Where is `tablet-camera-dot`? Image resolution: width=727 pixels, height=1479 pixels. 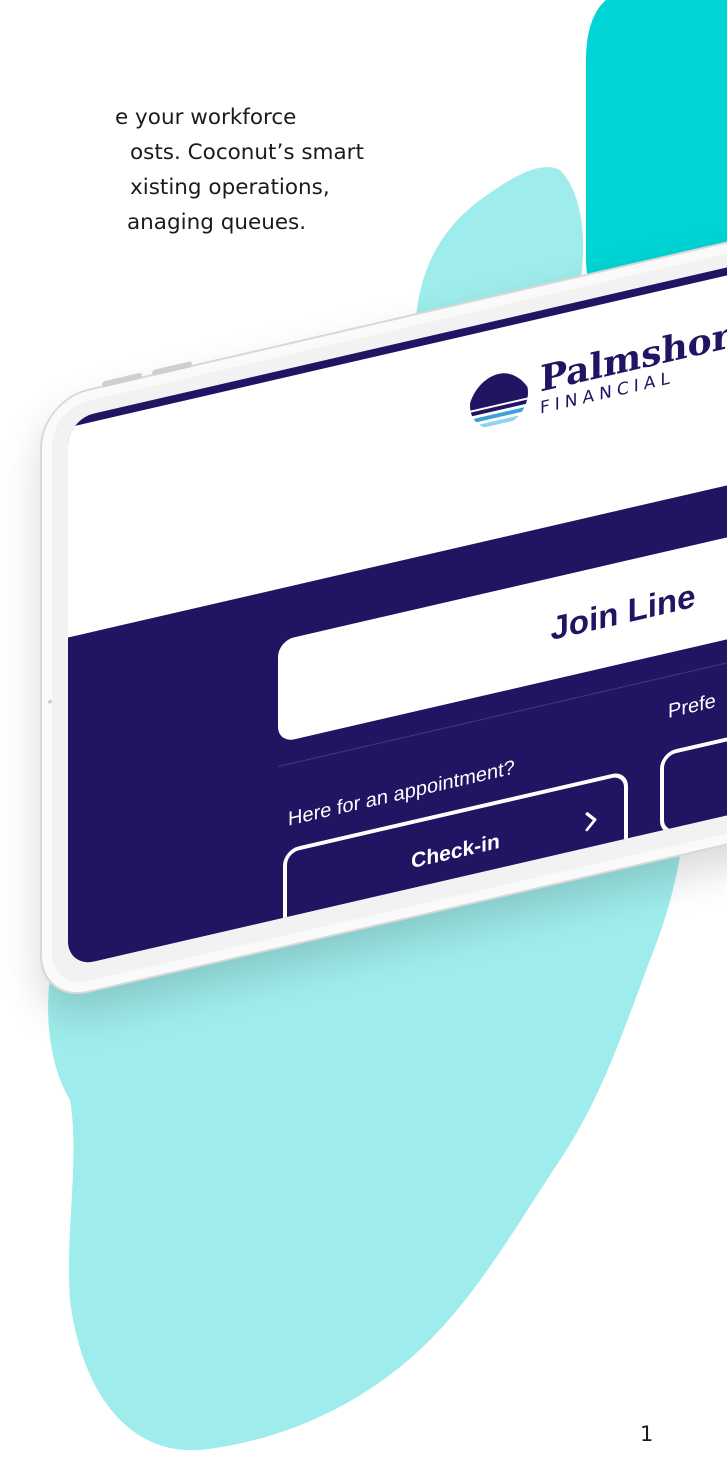 tablet-camera-dot is located at coordinates (50, 702).